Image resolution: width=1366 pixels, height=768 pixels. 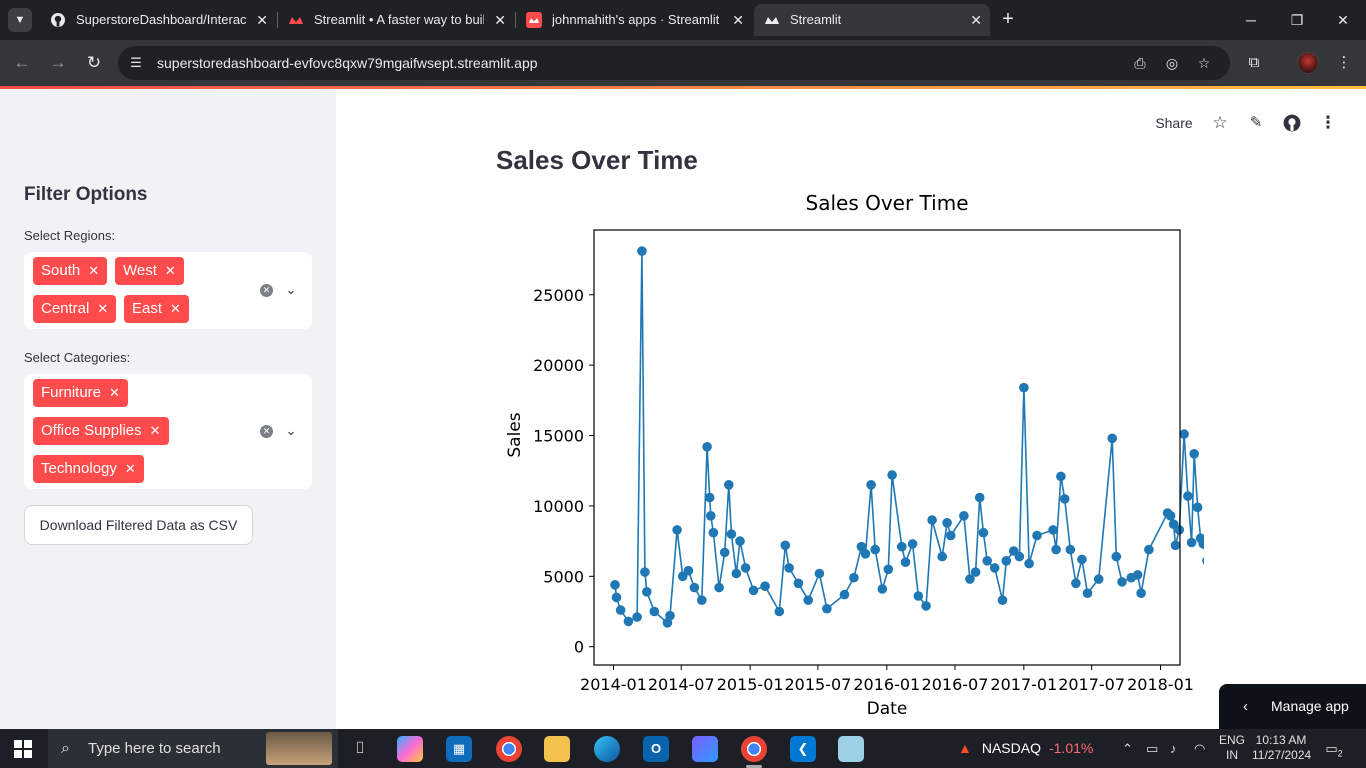 What do you see at coordinates (1343, 20) in the screenshot?
I see `close-window-button: ✕` at bounding box center [1343, 20].